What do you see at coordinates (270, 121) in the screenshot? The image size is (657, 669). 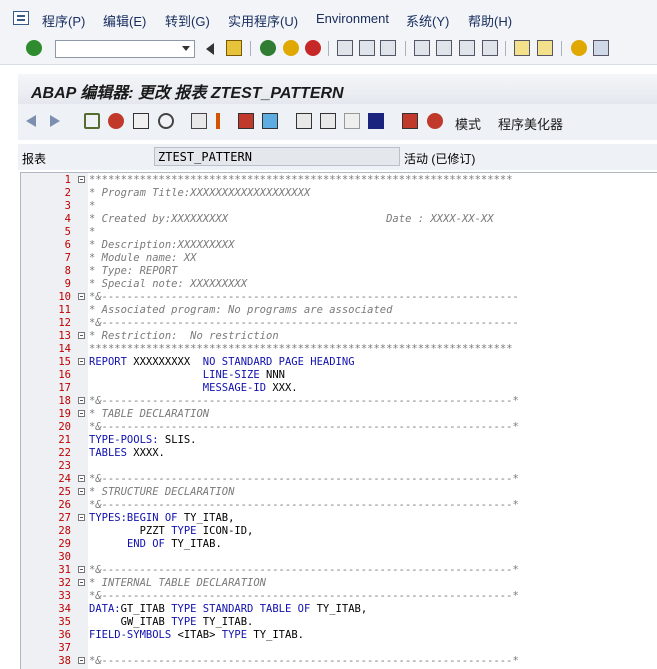 I see `move-icon` at bounding box center [270, 121].